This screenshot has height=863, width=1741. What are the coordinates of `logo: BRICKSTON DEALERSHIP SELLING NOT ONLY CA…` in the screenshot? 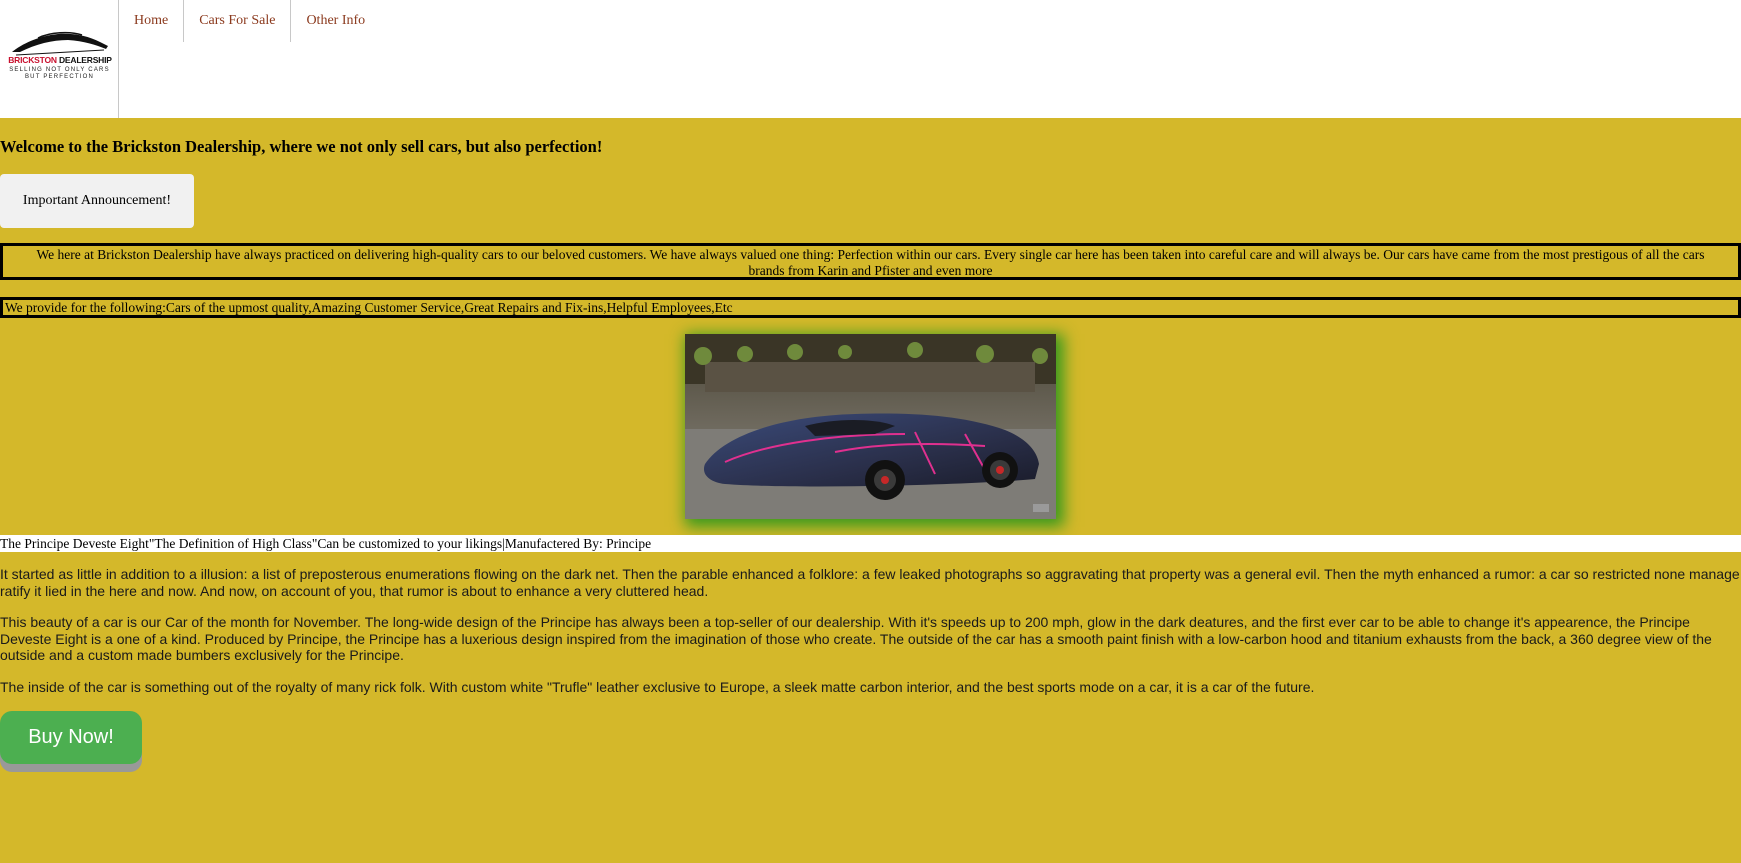 It's located at (59, 59).